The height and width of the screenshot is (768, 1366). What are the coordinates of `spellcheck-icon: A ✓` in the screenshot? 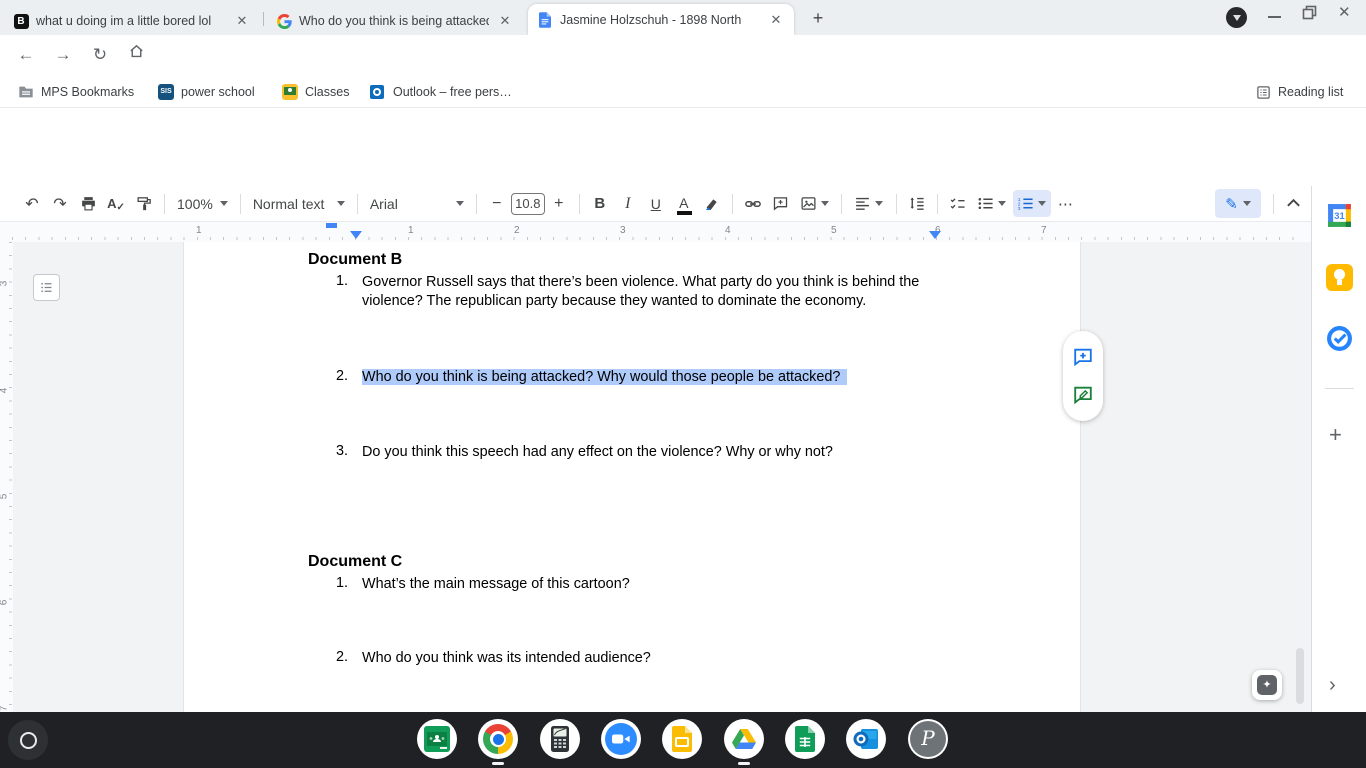 It's located at (116, 203).